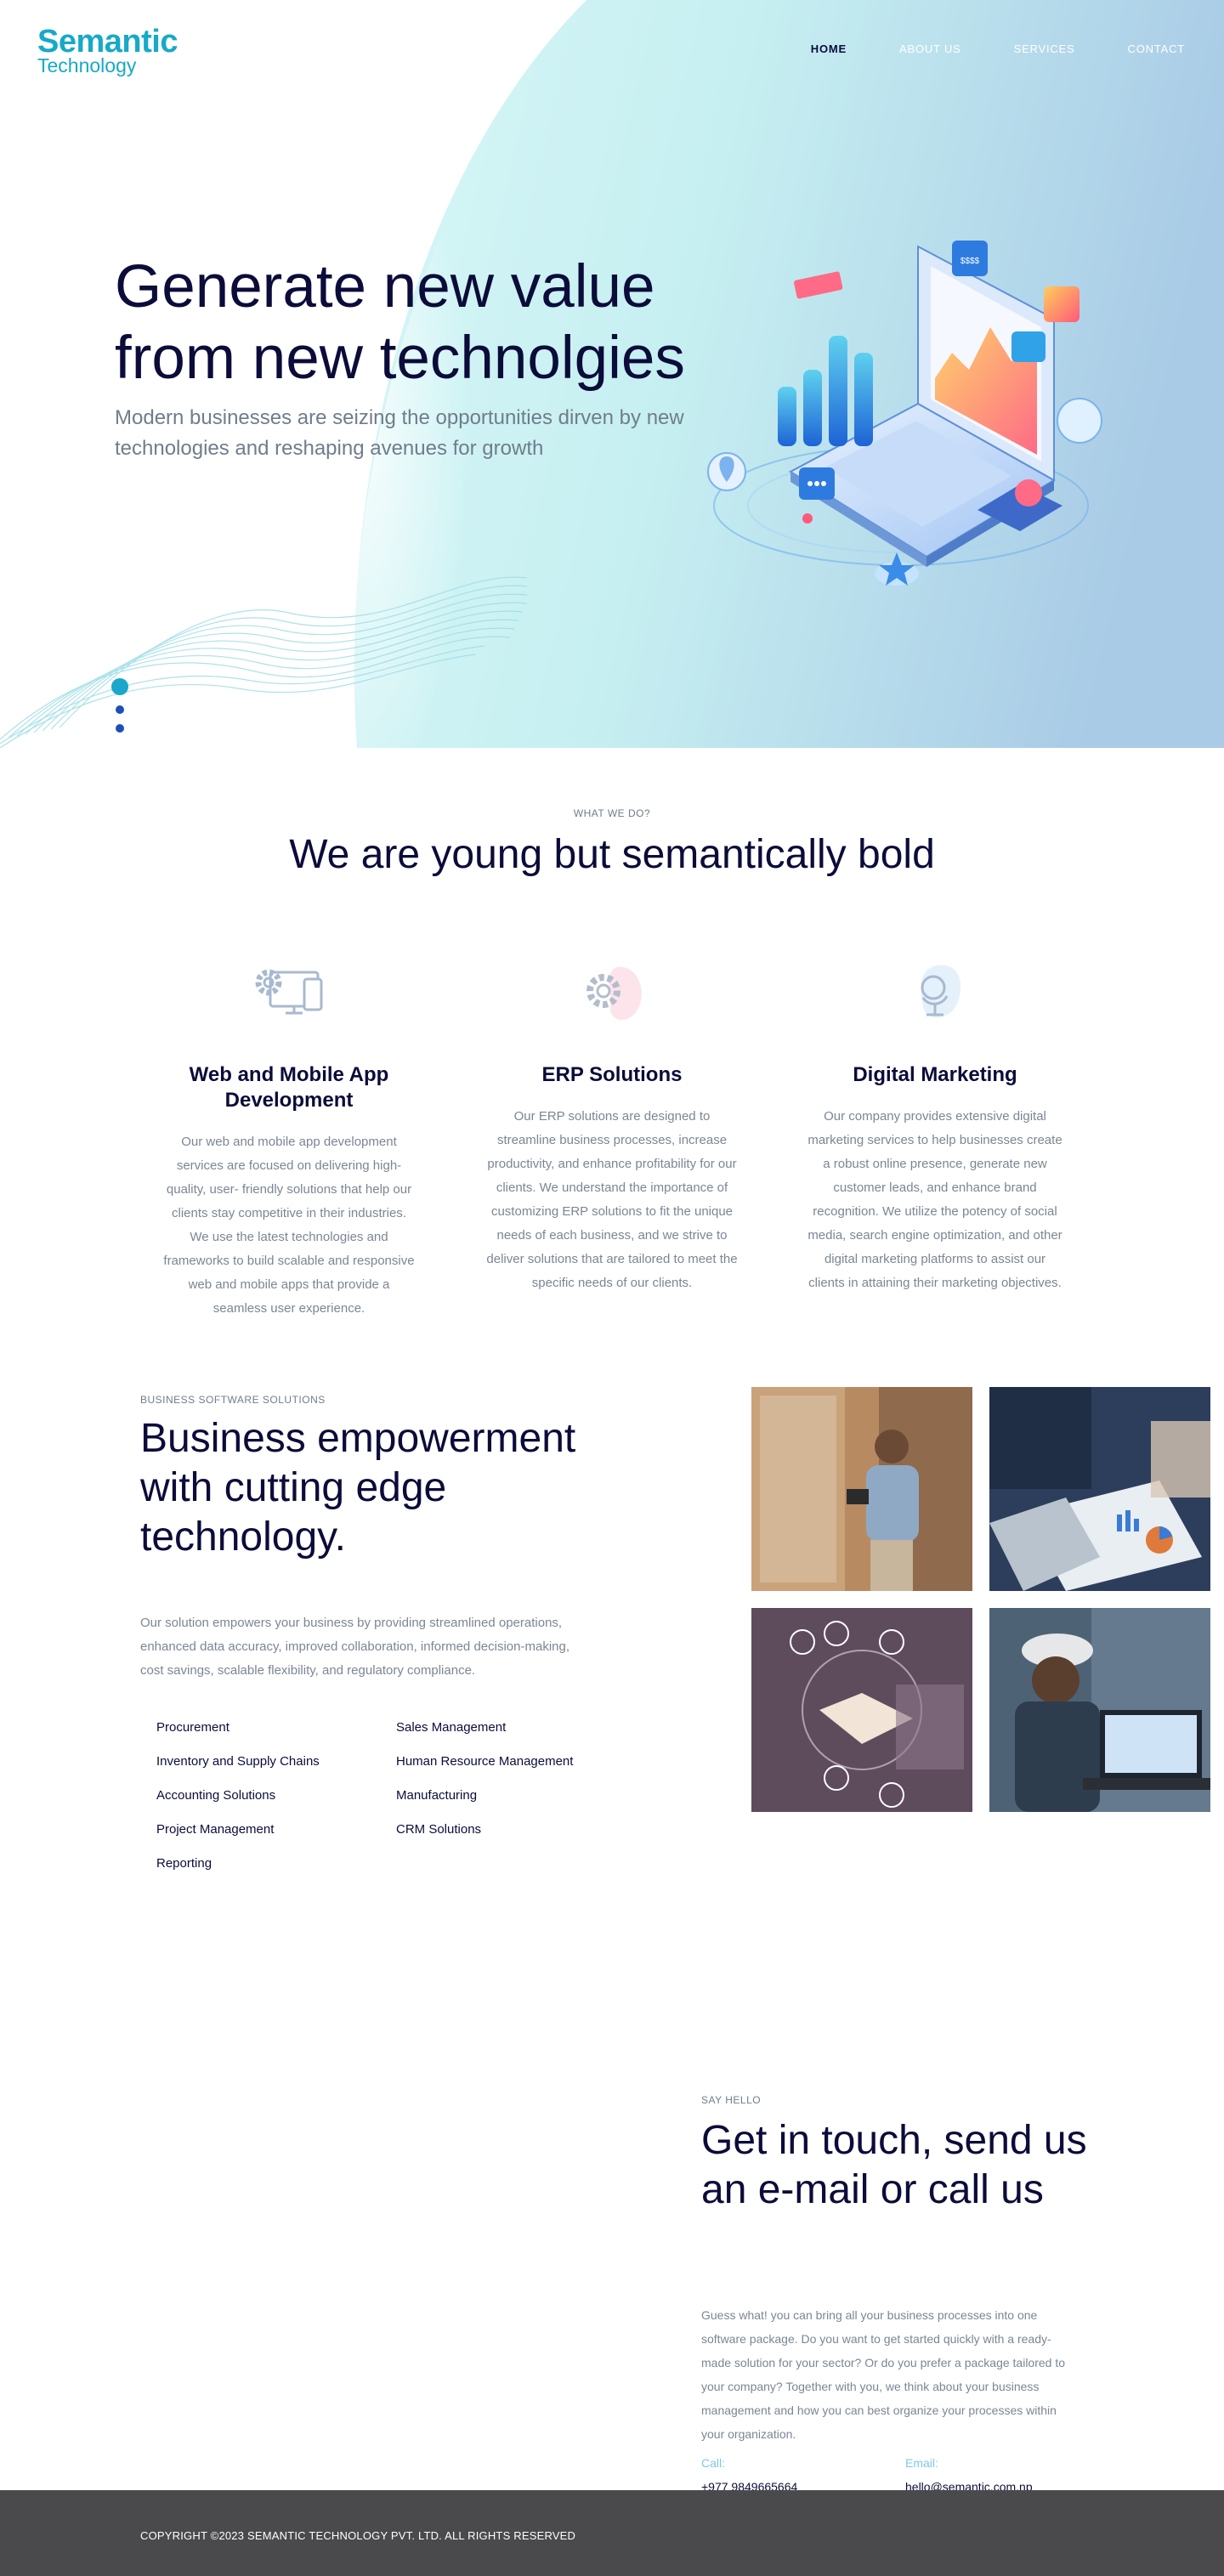 The width and height of the screenshot is (1224, 2576). Describe the element at coordinates (107, 41) in the screenshot. I see `logo-name: Semantic` at that location.